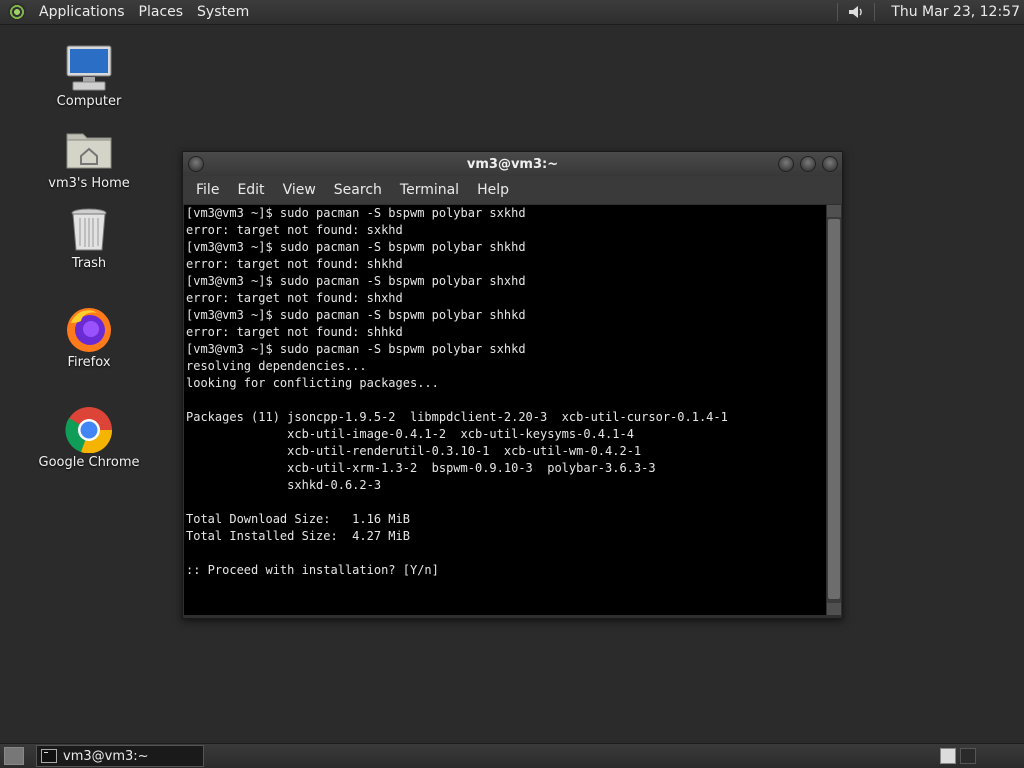  Describe the element at coordinates (207, 190) in the screenshot. I see `menu-file: File` at that location.